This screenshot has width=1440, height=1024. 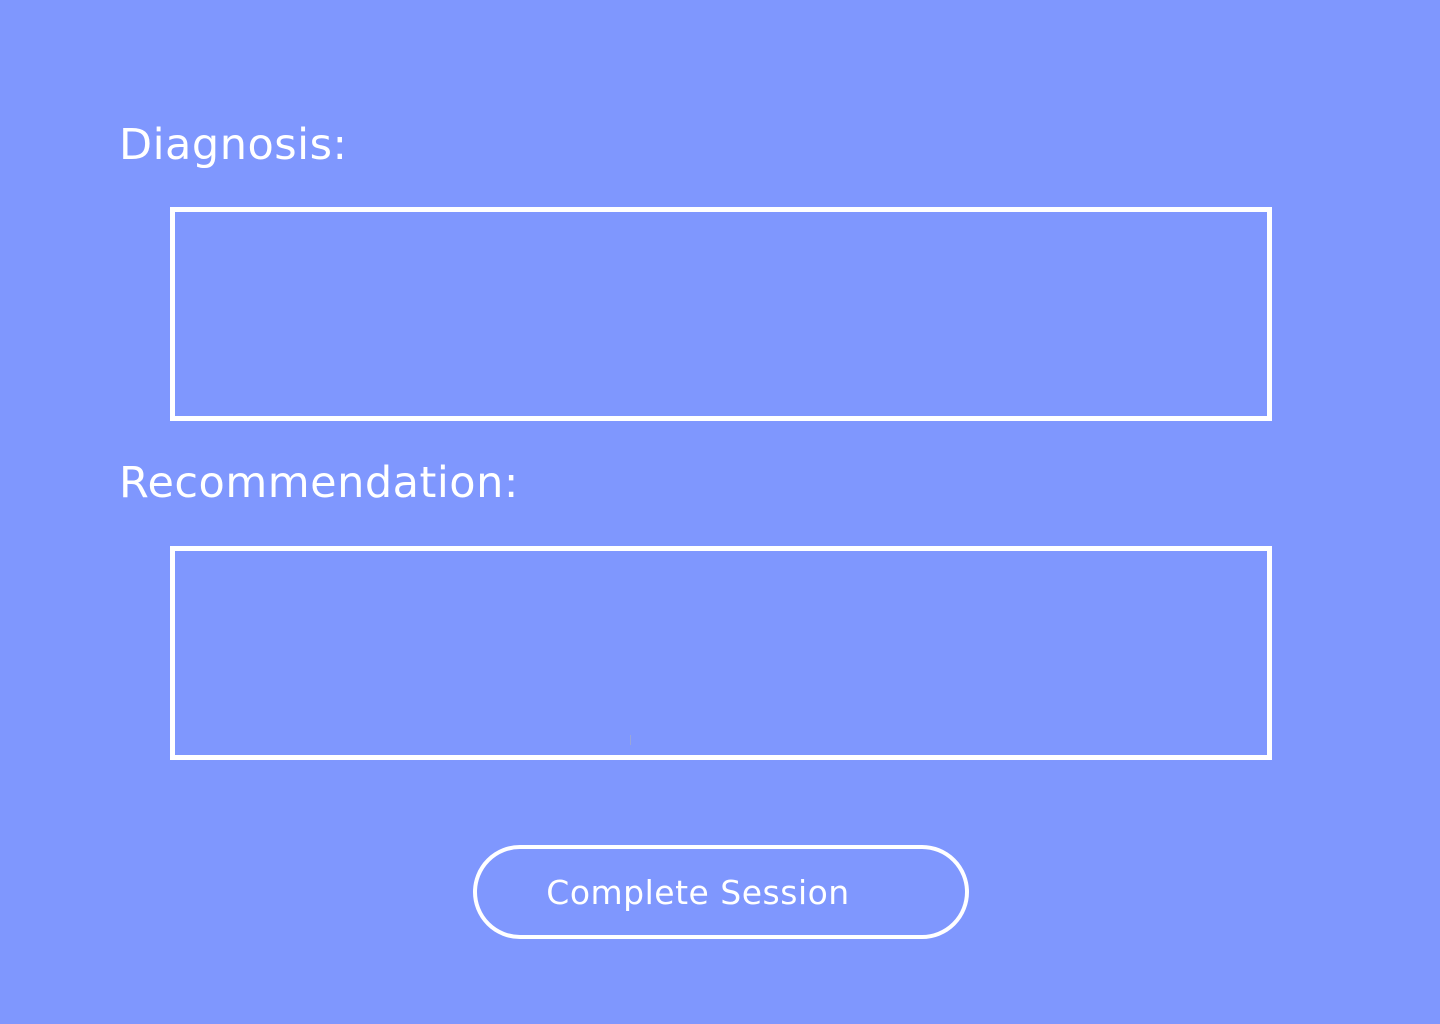 What do you see at coordinates (630, 740) in the screenshot?
I see `text-cursor-mark` at bounding box center [630, 740].